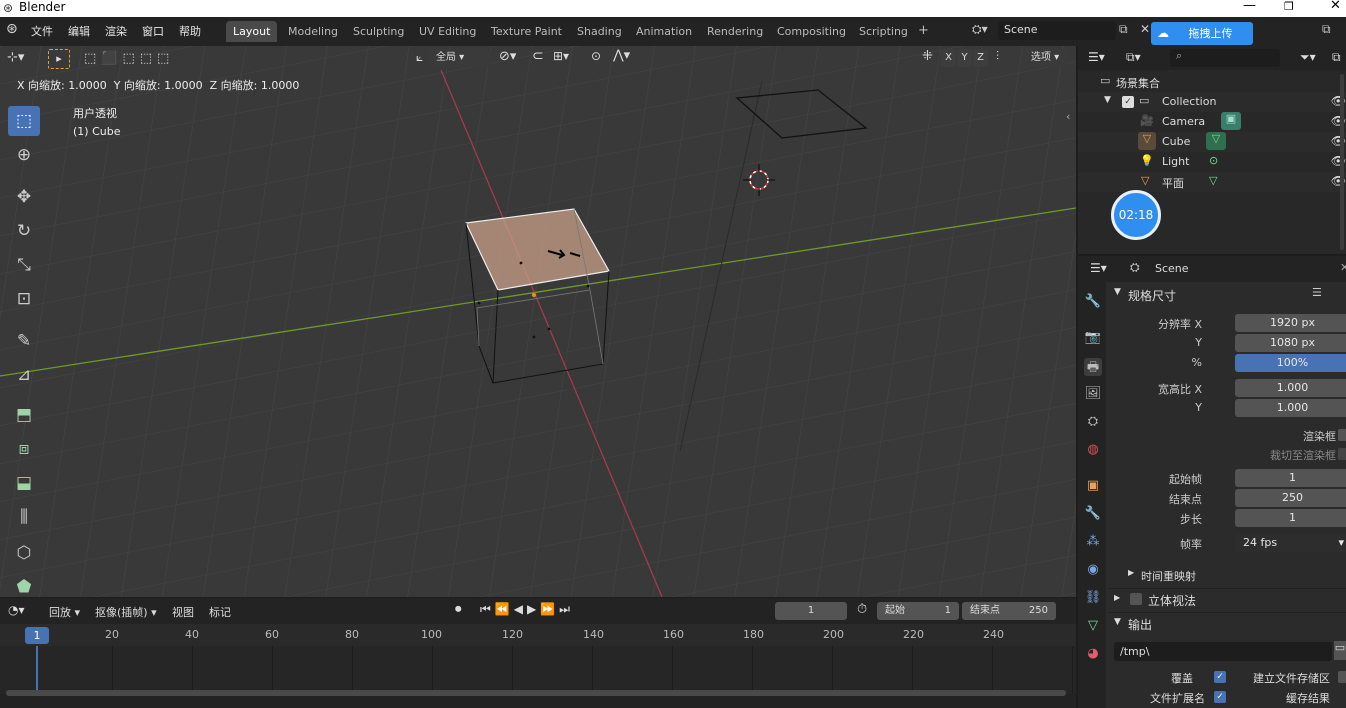  What do you see at coordinates (1290, 408) in the screenshot?
I see `aspect-y-field: 1.000` at bounding box center [1290, 408].